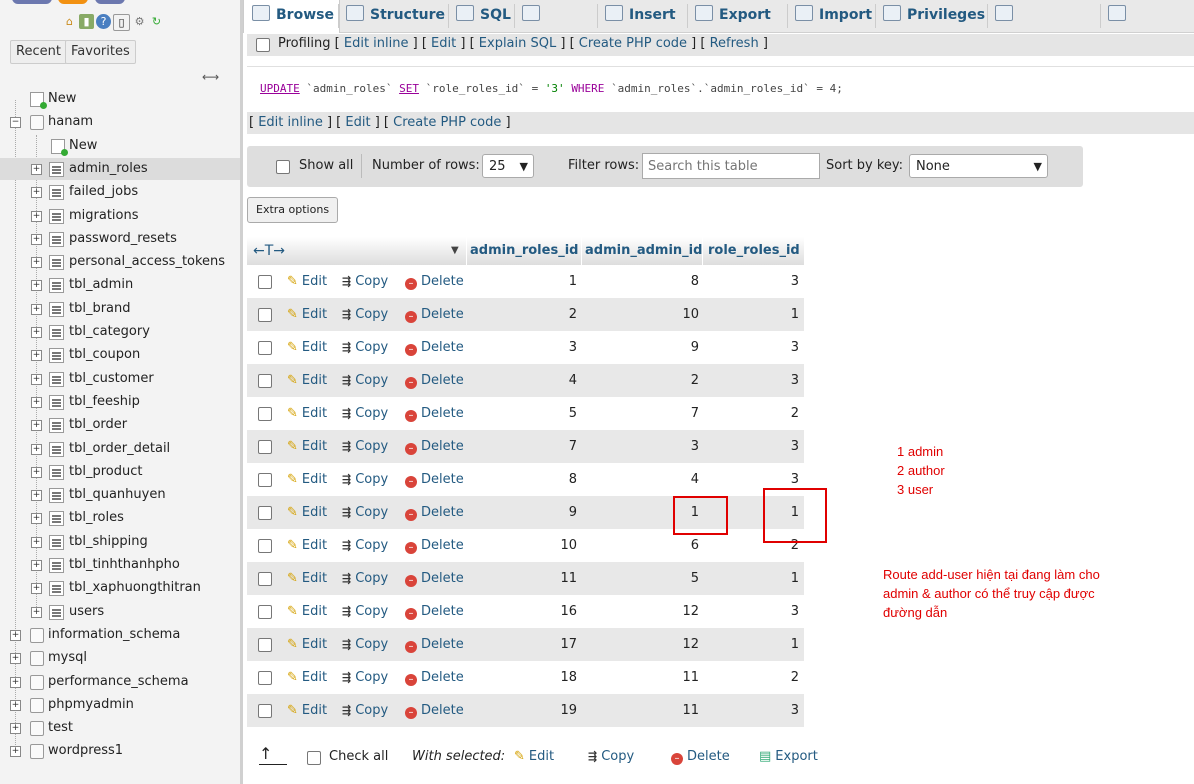 The image size is (1194, 784). What do you see at coordinates (645, 314) in the screenshot?
I see `cell-admin-admin-id: 10` at bounding box center [645, 314].